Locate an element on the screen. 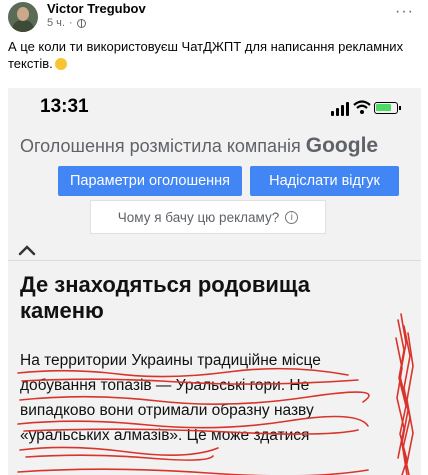 This screenshot has height=475, width=428. article-body-line: випадково вони отримали образну назву is located at coordinates (167, 410).